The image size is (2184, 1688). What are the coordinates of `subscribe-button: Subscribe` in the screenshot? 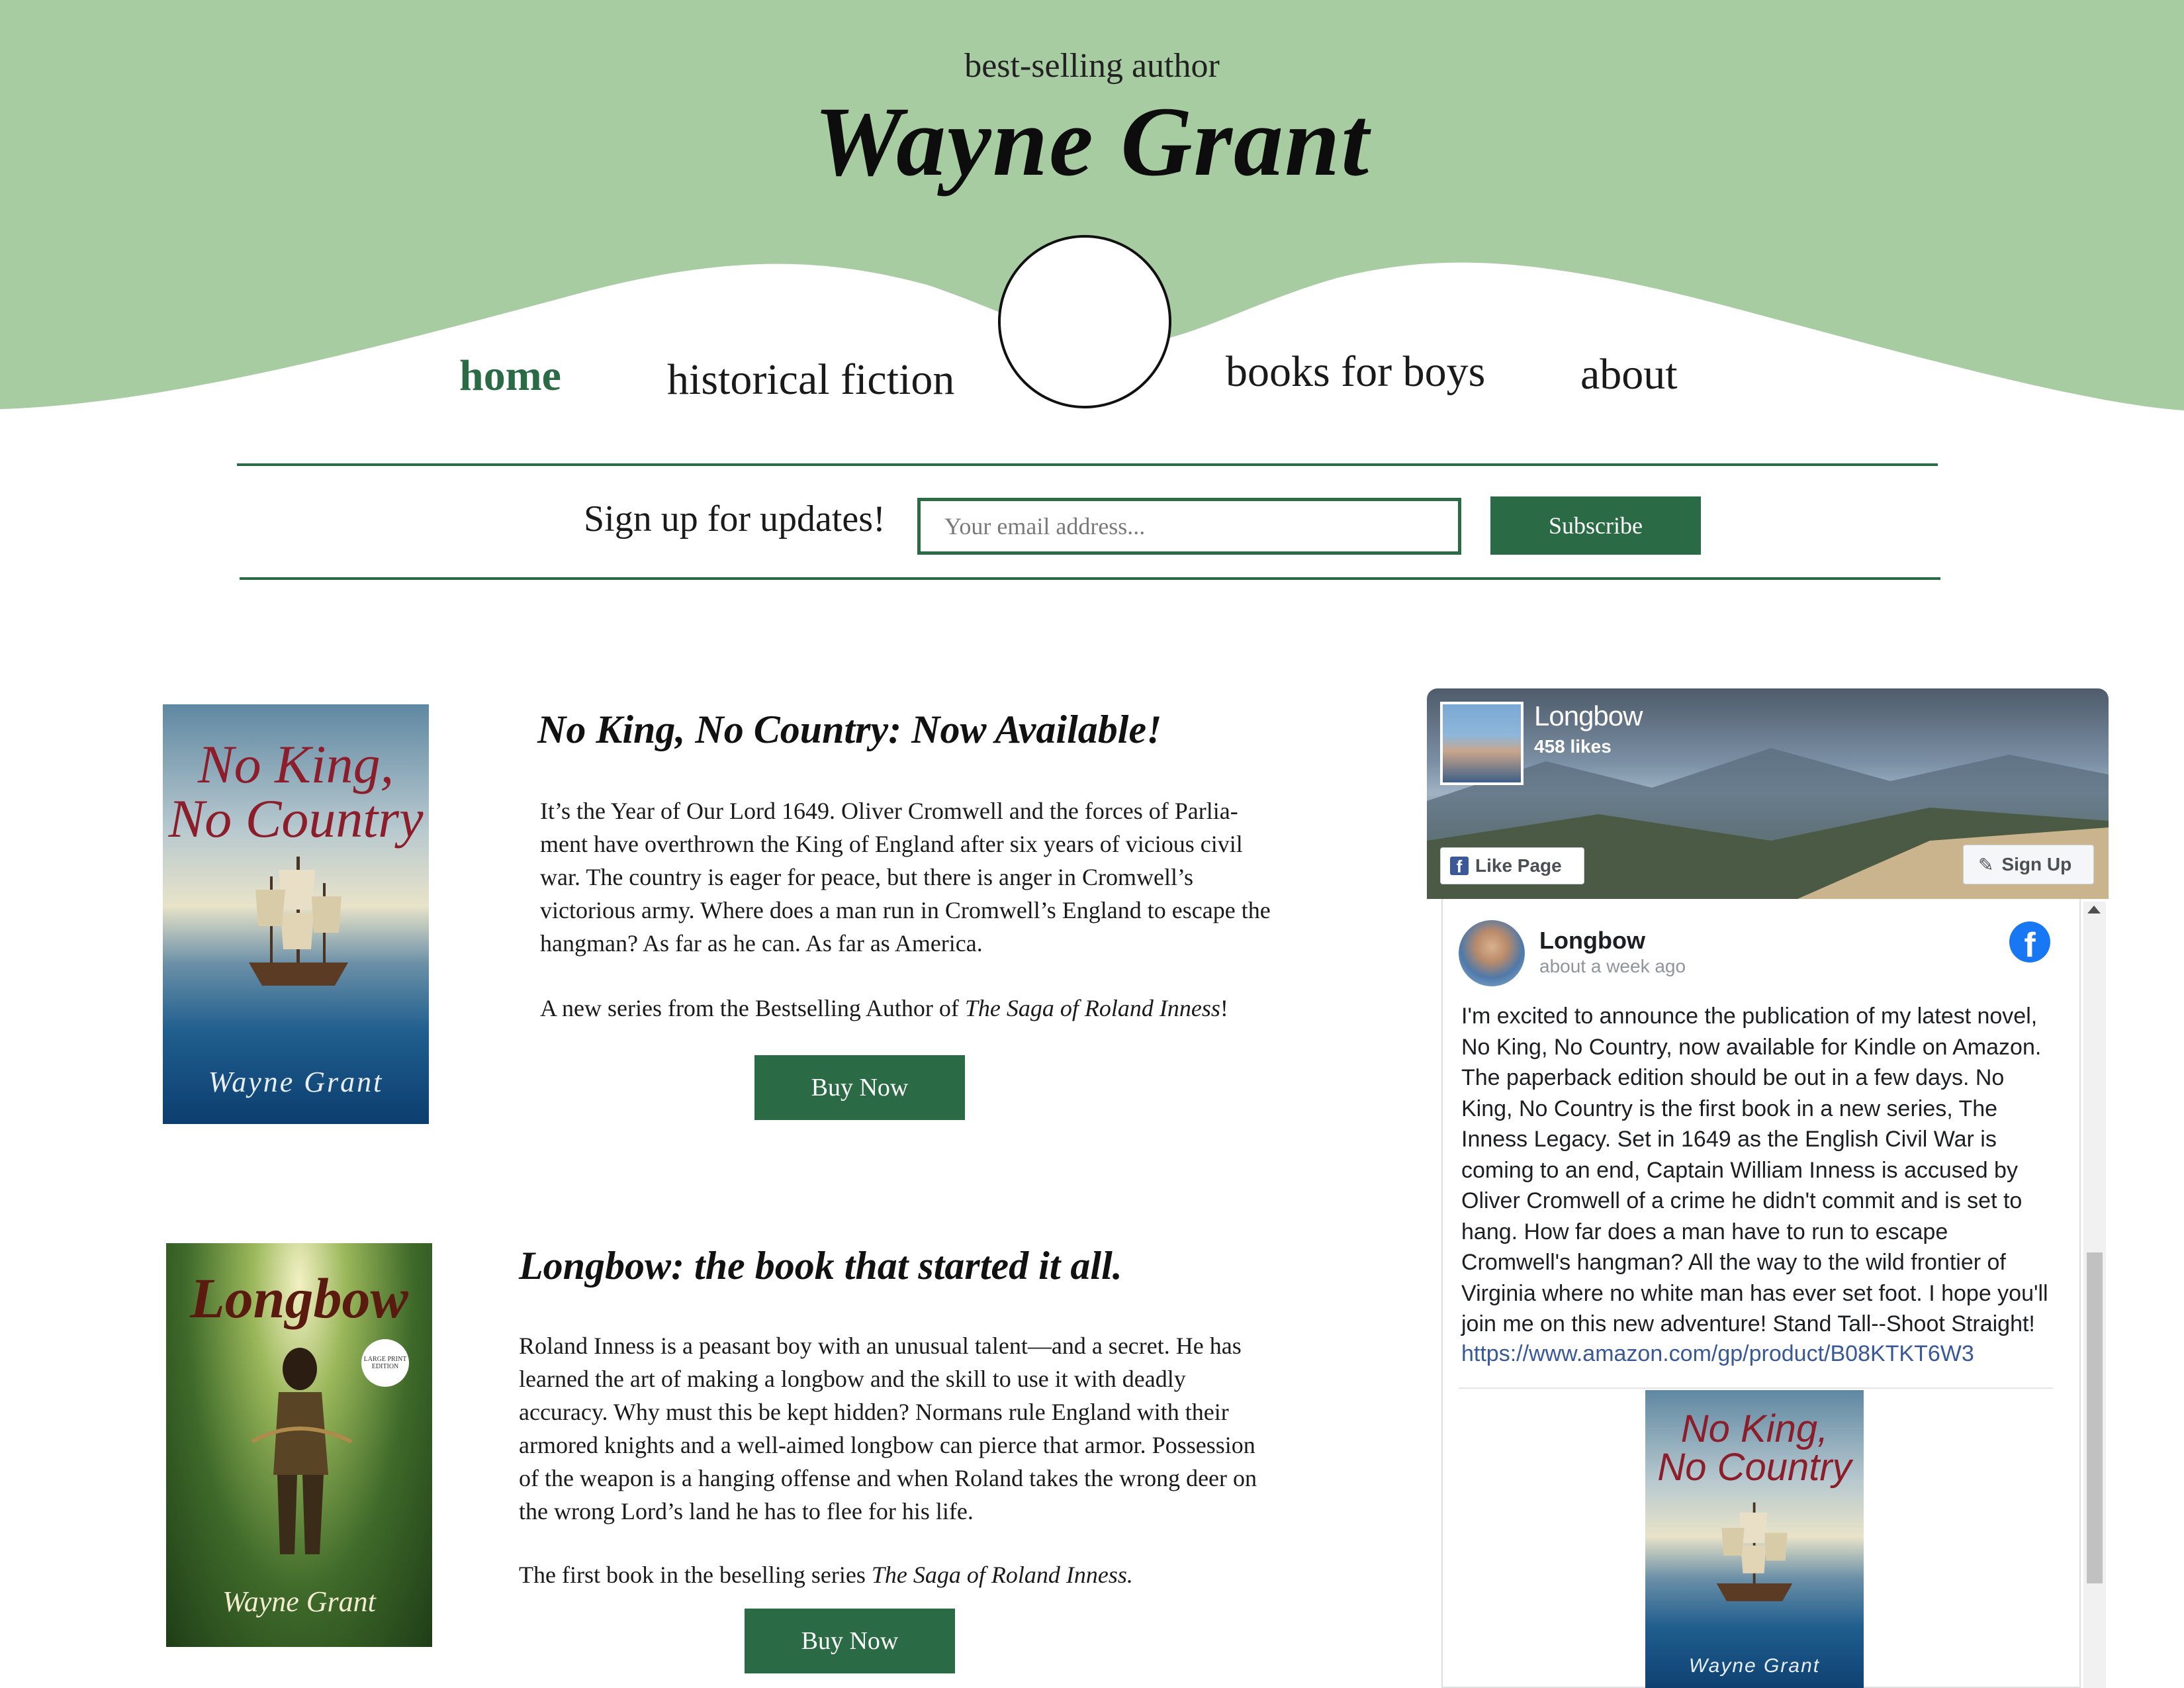 It's located at (1595, 525).